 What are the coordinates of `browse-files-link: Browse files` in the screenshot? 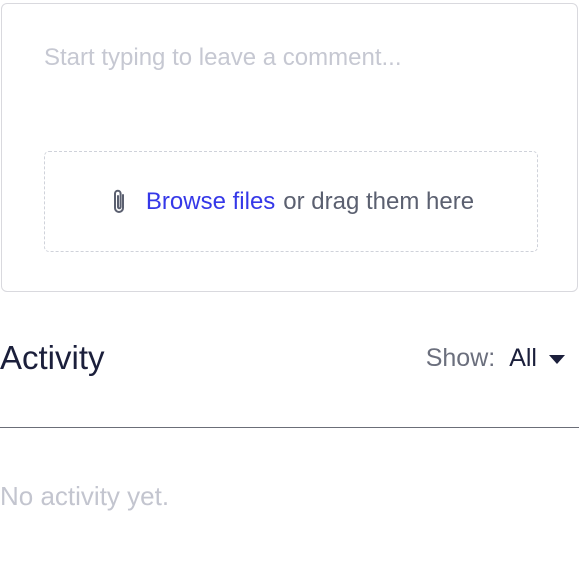 It's located at (210, 202).